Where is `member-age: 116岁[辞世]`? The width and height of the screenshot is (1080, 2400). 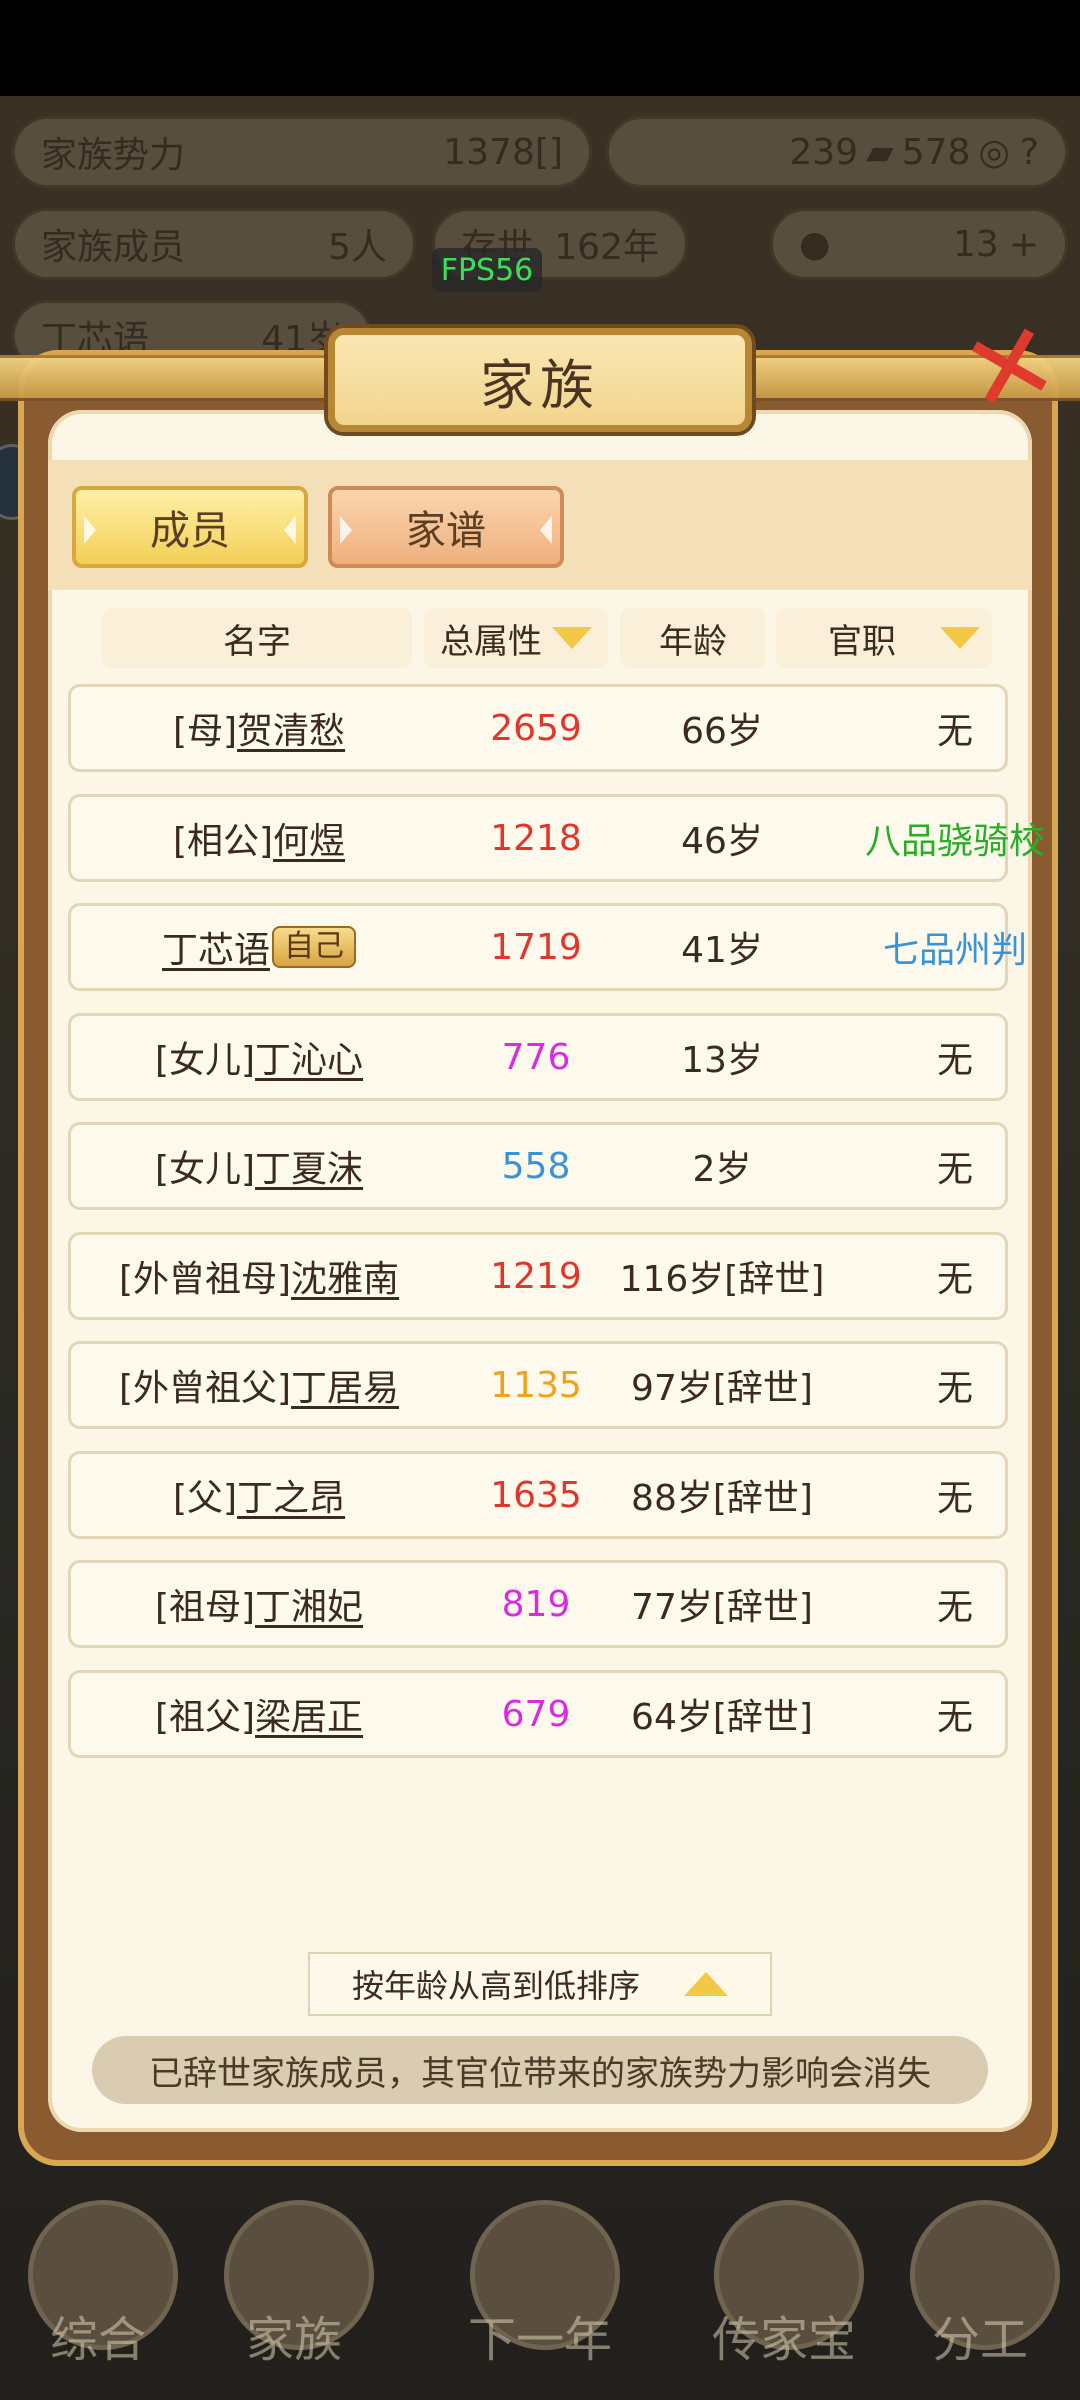
member-age: 116岁[辞世] is located at coordinates (722, 1279).